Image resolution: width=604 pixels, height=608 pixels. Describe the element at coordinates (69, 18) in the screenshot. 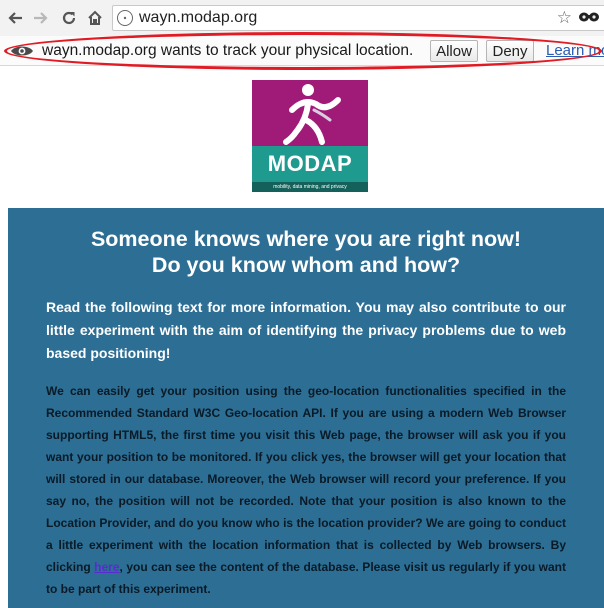

I see `reload-icon` at that location.